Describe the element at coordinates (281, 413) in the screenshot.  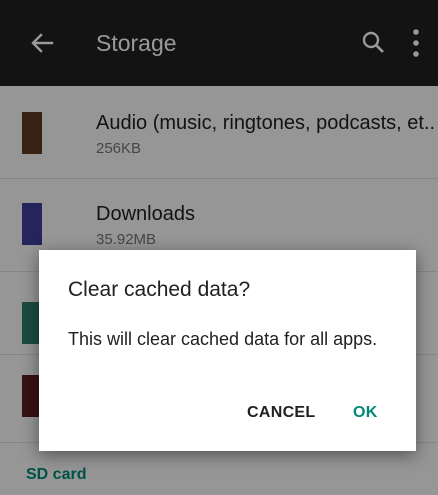
I see `cancel-button: CANCEL` at that location.